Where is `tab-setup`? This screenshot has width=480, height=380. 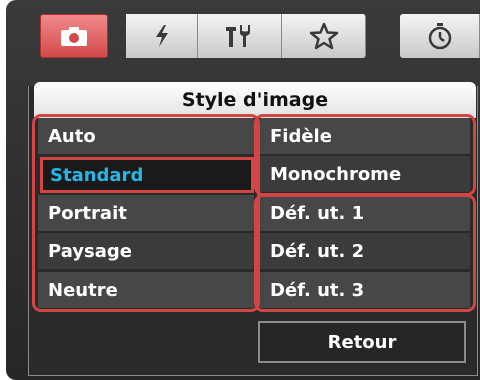 tab-setup is located at coordinates (240, 36).